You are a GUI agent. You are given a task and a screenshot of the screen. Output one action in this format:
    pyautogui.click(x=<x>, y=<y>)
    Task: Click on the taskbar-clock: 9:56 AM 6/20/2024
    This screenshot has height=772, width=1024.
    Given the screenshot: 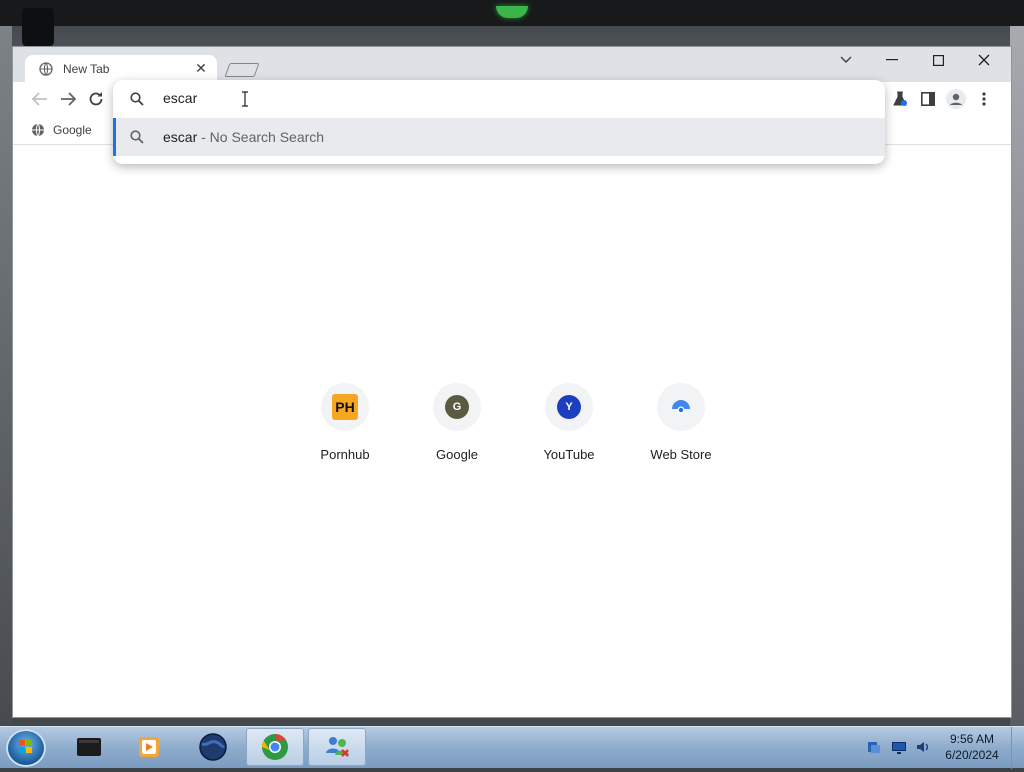 What is the action you would take?
    pyautogui.click(x=972, y=747)
    